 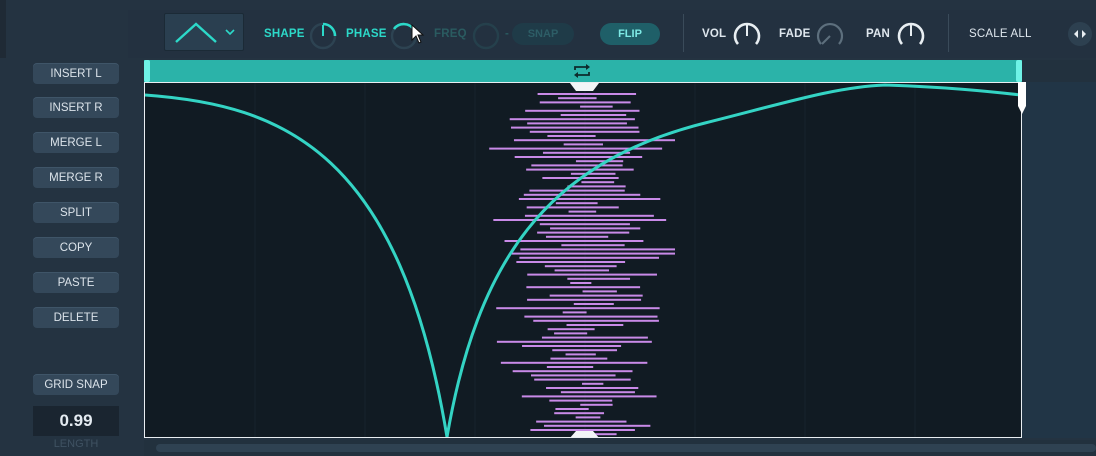 I want to click on mouse-cursor-icon, so click(x=418, y=34).